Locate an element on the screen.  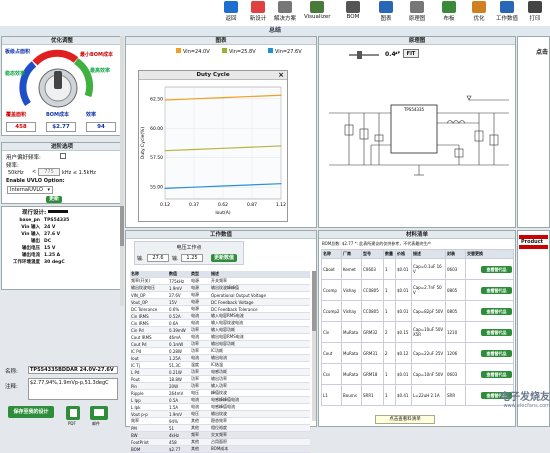
design-row-label: base_pn is located at coordinates (29, 220).